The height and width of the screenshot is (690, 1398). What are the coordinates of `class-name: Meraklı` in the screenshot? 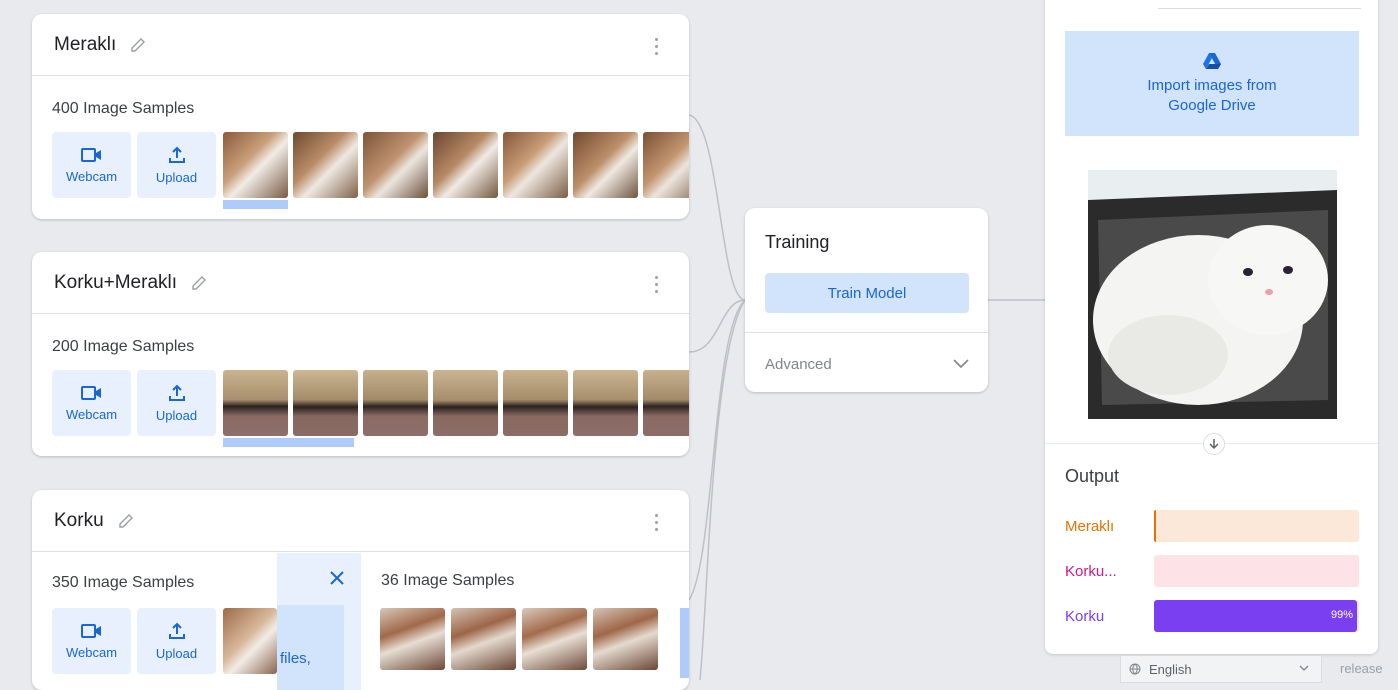 It's located at (85, 45).